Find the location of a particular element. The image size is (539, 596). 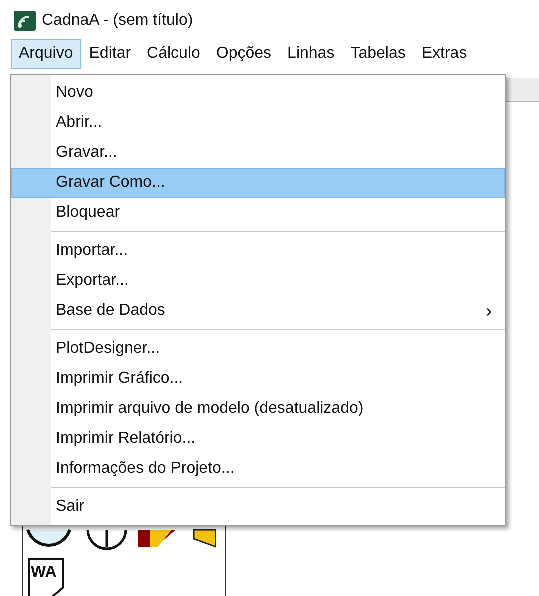

menu-item: Novo is located at coordinates (258, 93).